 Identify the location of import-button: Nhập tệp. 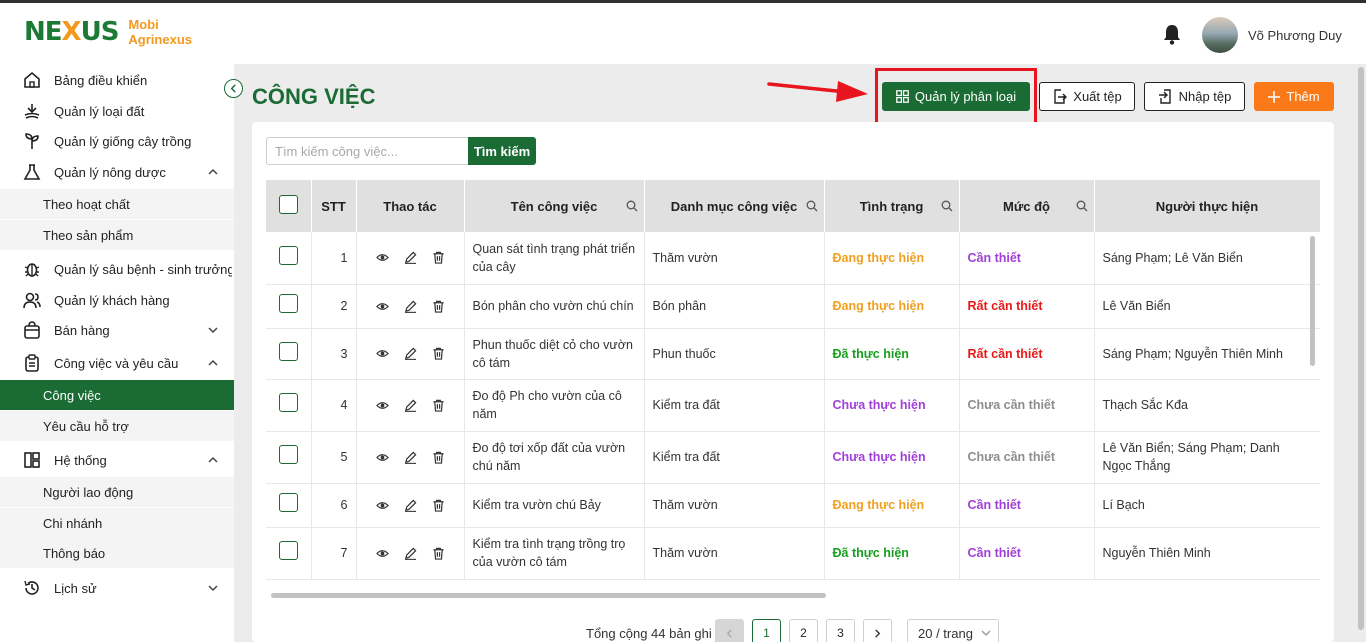
(1194, 96).